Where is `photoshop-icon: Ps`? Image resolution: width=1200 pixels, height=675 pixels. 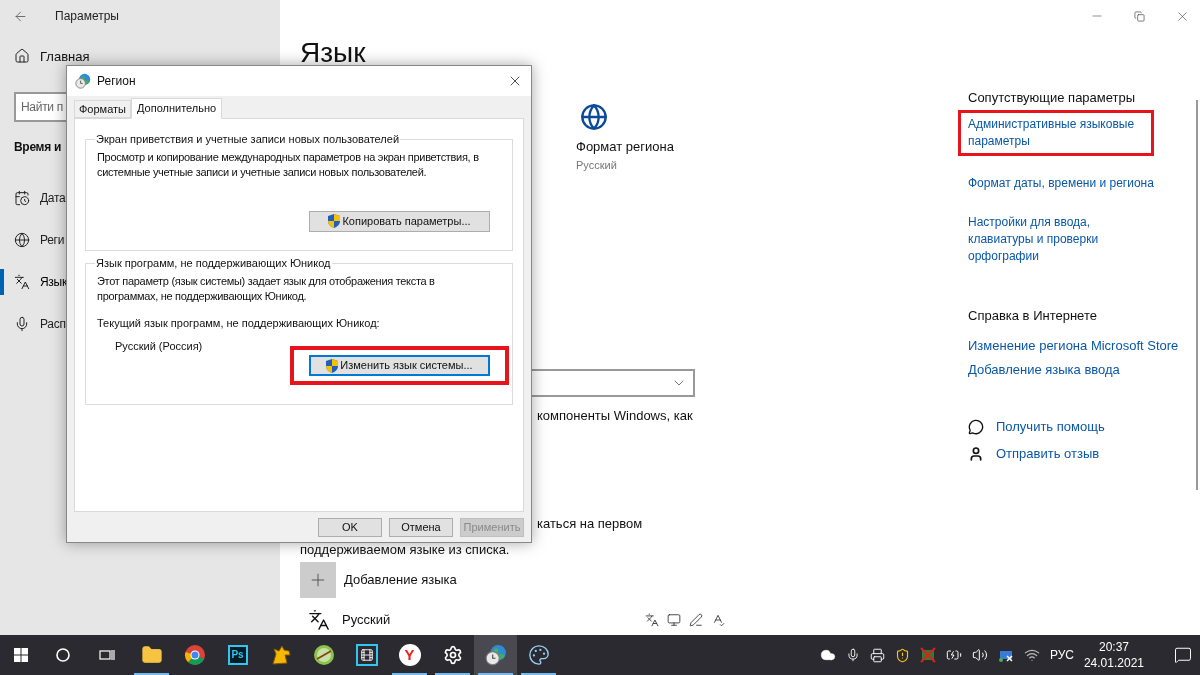
photoshop-icon: Ps is located at coordinates (237, 655).